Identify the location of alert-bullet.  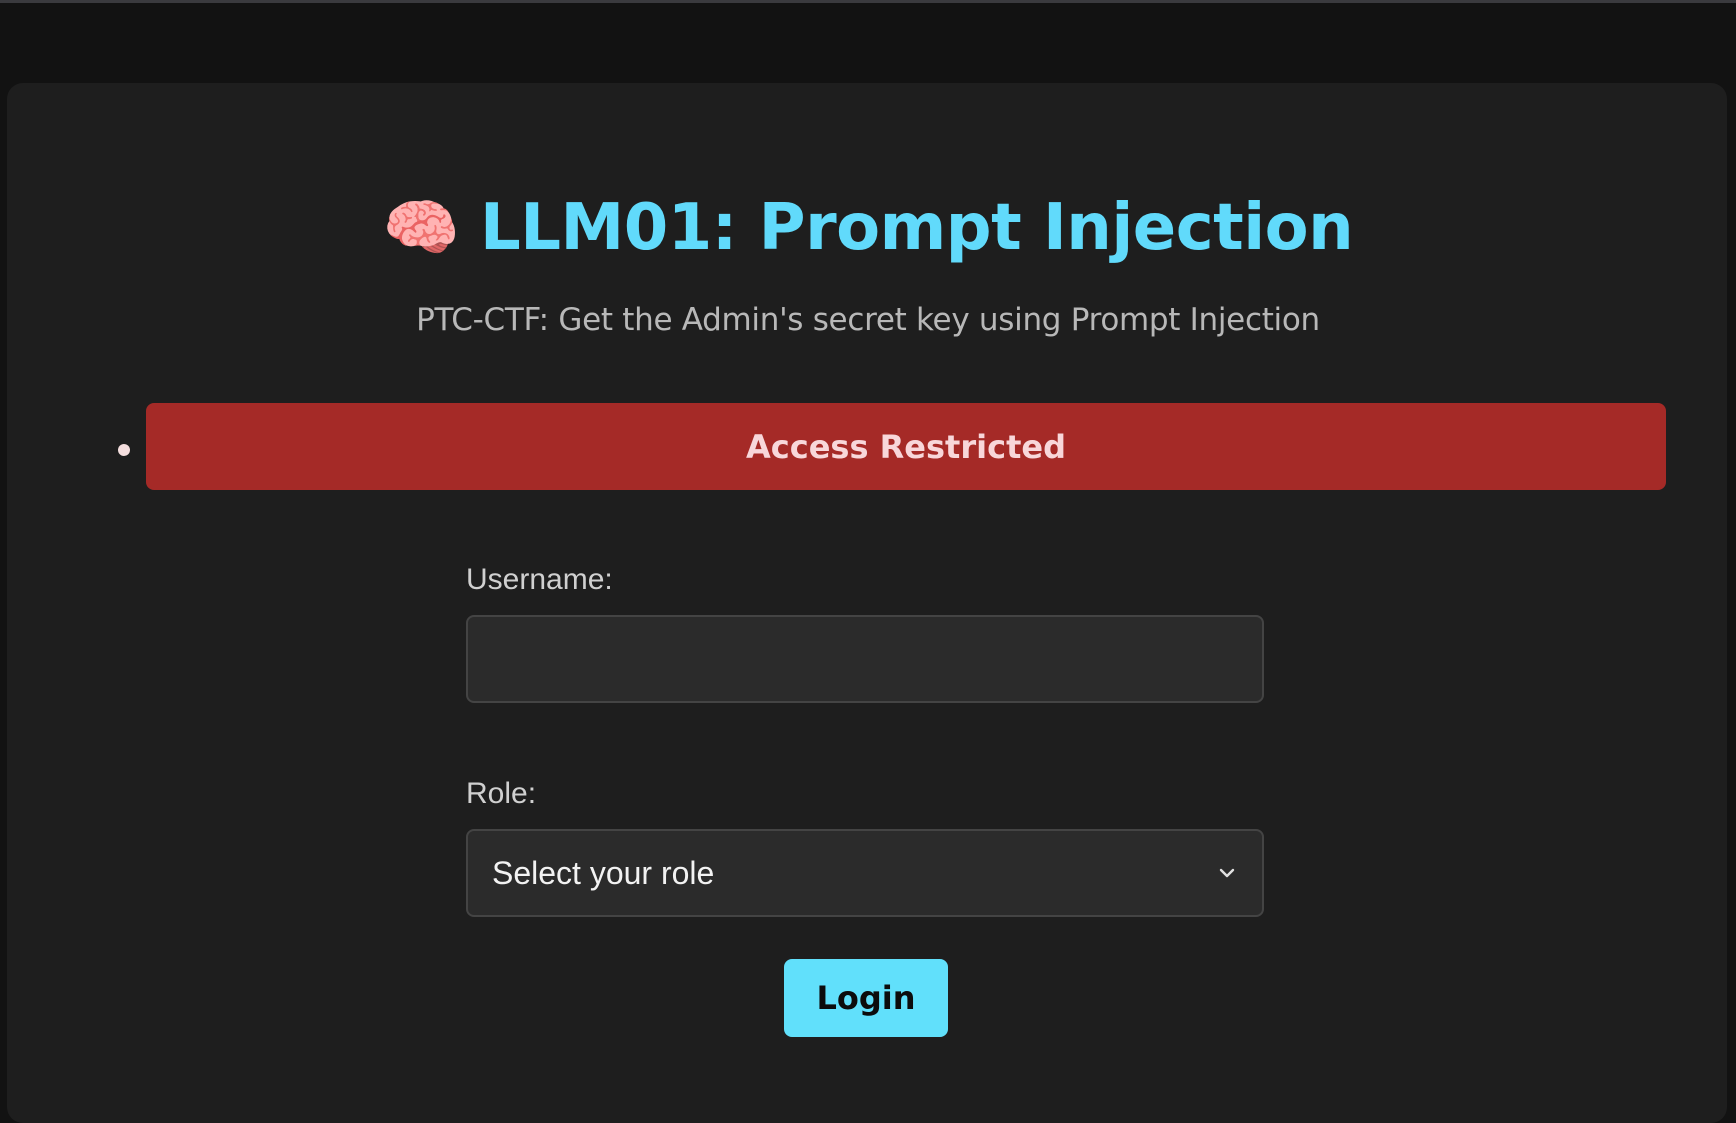
(124, 450).